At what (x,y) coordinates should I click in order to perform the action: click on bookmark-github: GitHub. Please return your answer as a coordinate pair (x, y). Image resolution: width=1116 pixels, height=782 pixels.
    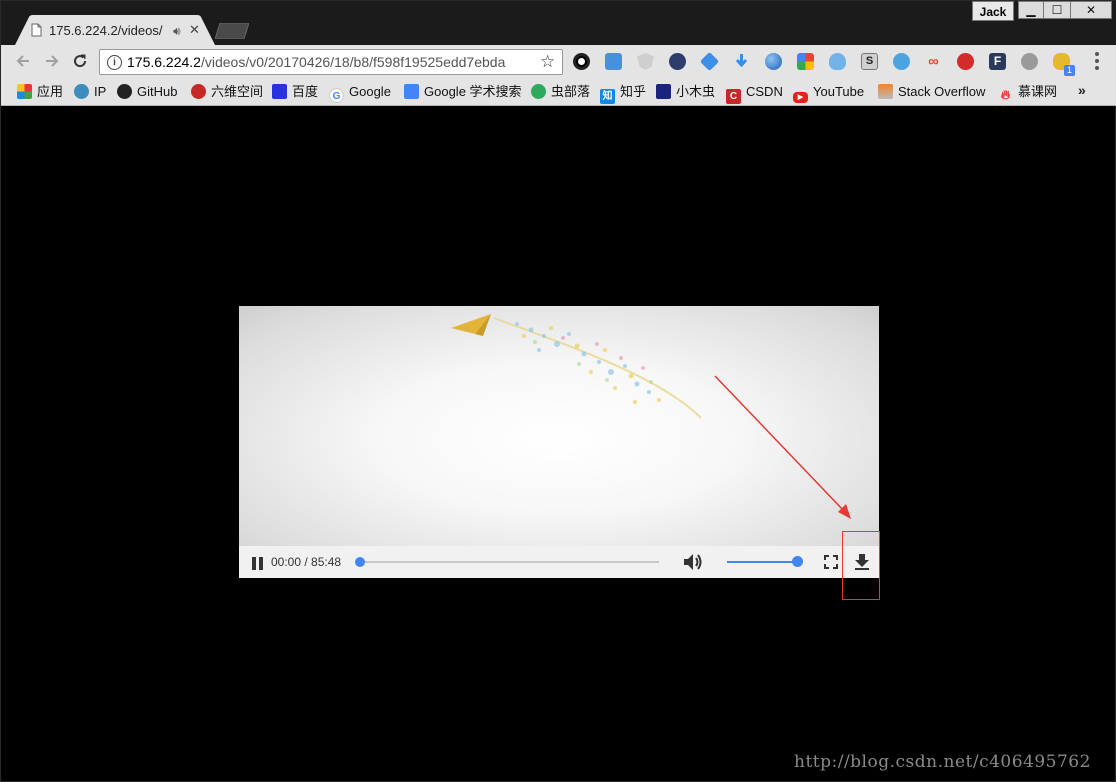
    Looking at the image, I should click on (147, 92).